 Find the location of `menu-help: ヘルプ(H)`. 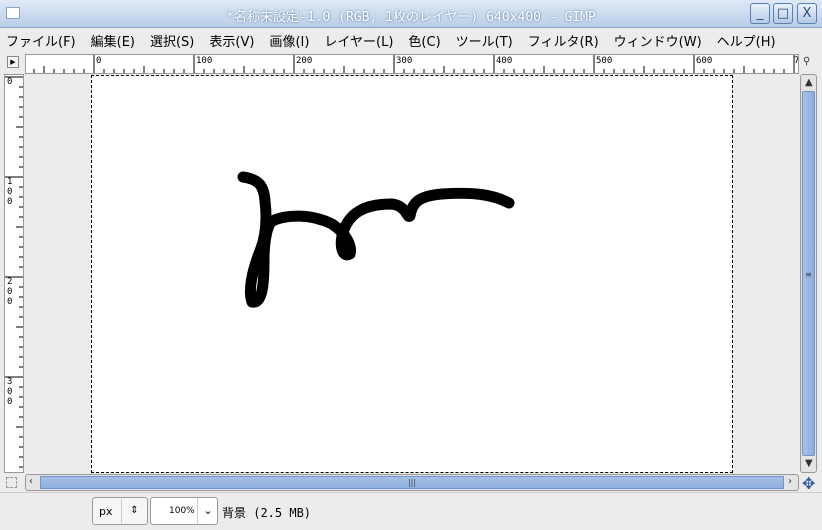

menu-help: ヘルプ(H) is located at coordinates (746, 40).